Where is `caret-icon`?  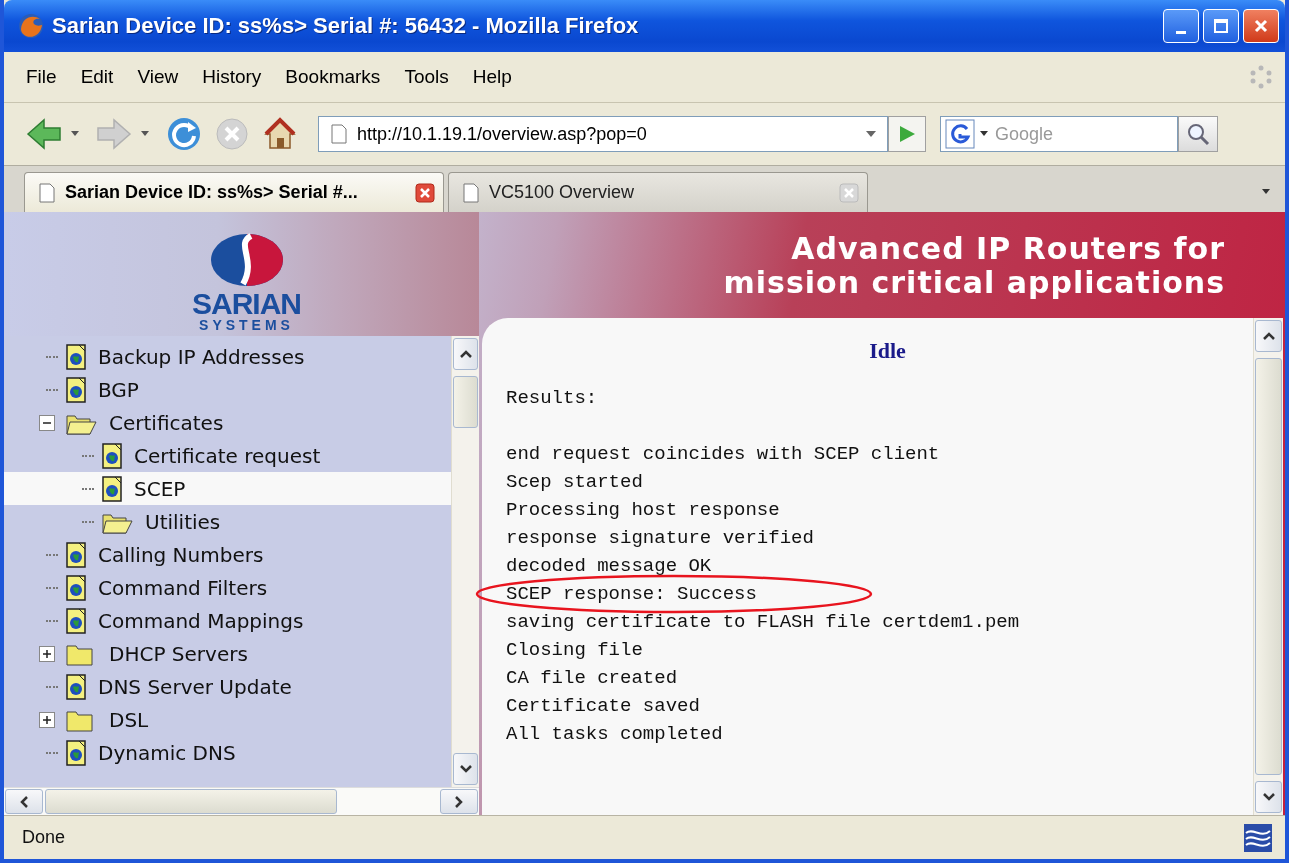
caret-icon is located at coordinates (1266, 192).